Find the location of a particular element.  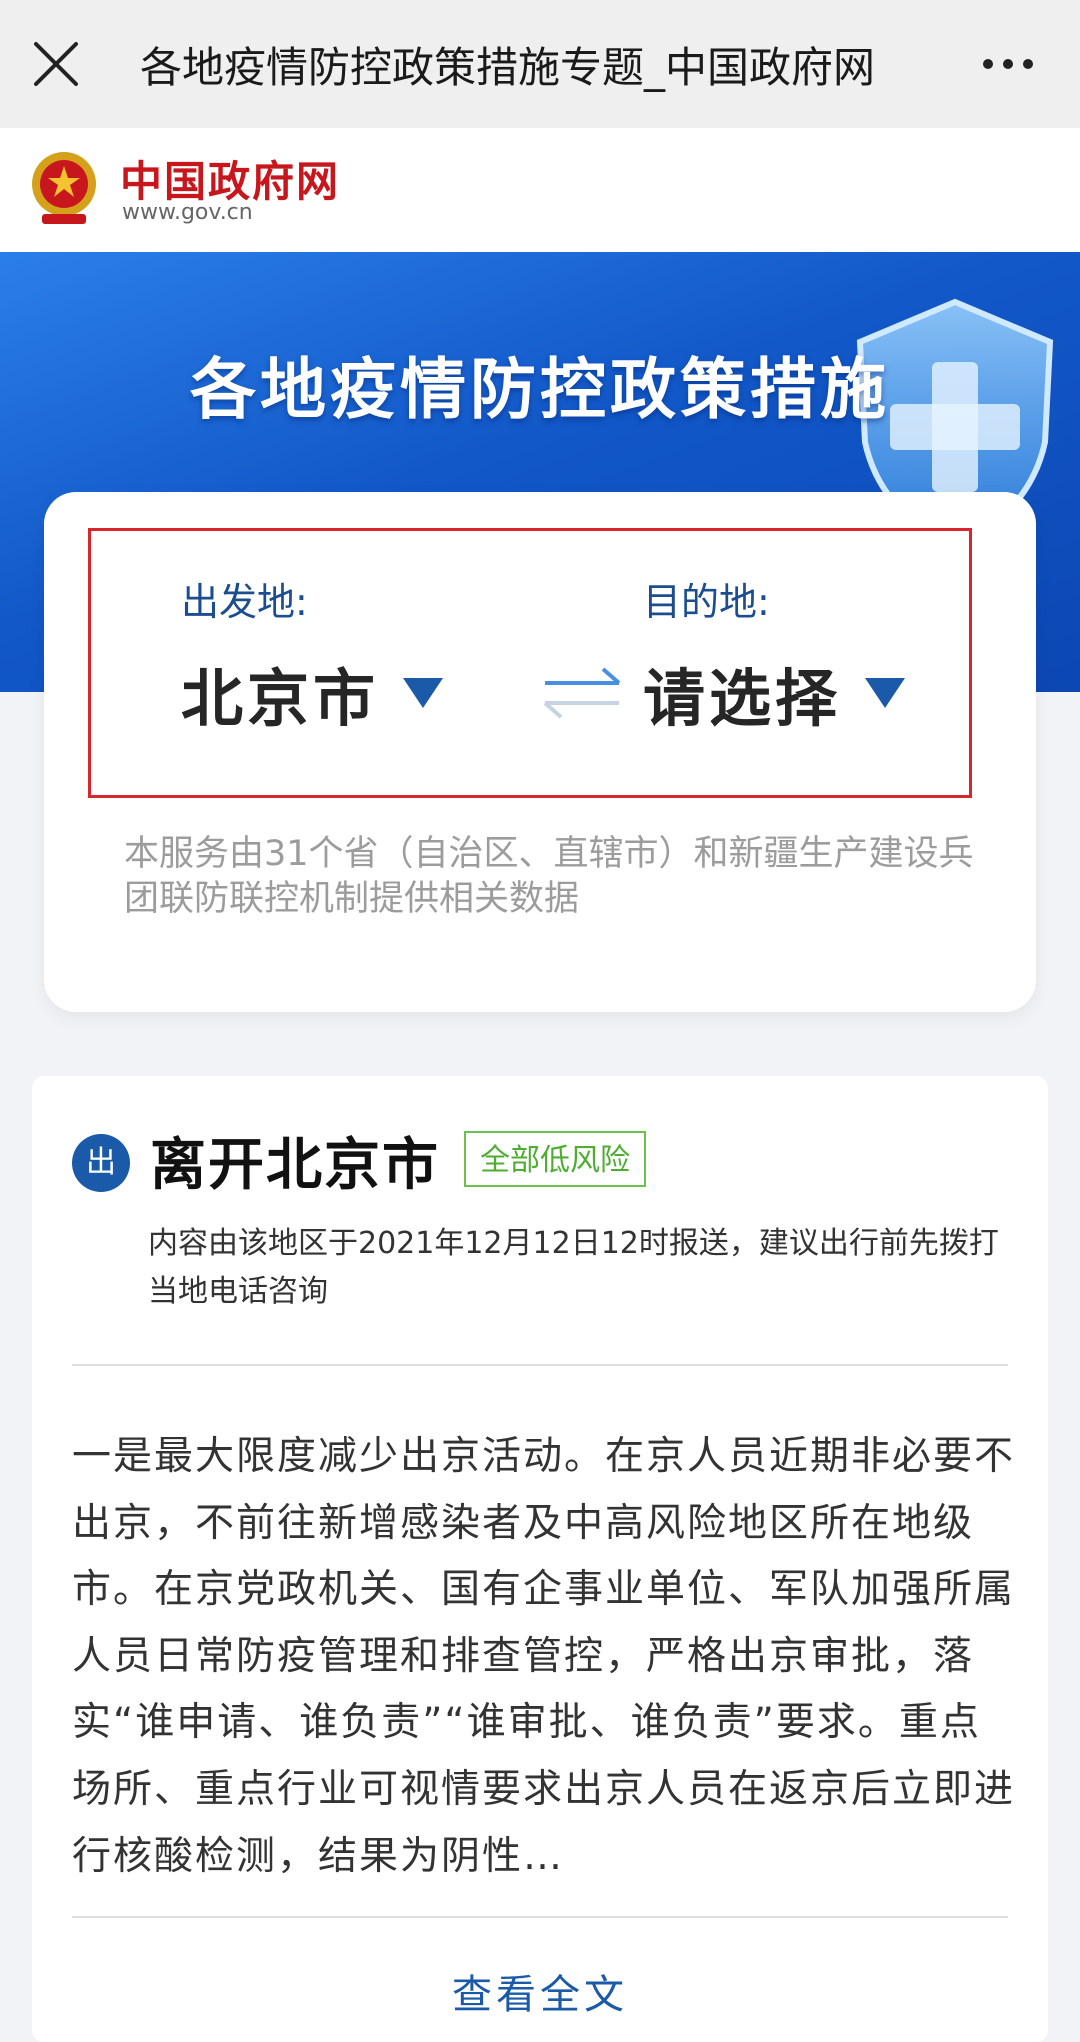

report-note: 内容由该地区于2021年12月12日12时报送，建议出行前先拨打当地电话咨询 is located at coordinates (573, 1267).